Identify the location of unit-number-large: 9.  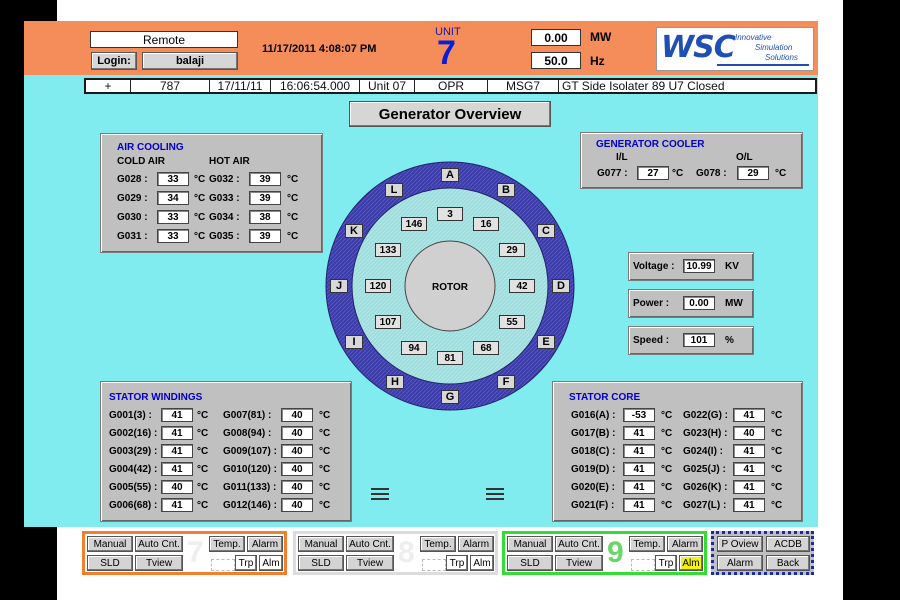
(615, 553).